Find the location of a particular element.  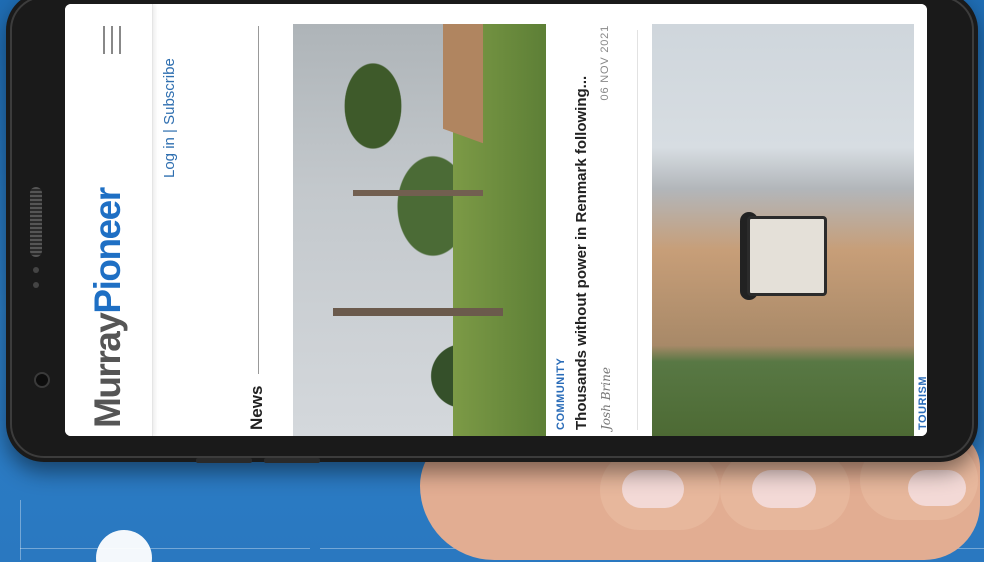

background-logo is located at coordinates (124, 546).